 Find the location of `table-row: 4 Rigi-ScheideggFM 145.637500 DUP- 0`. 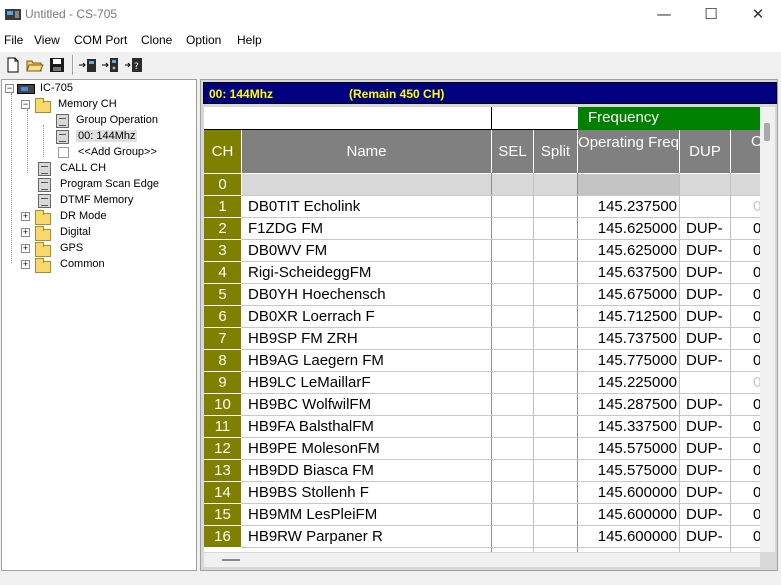

table-row: 4 Rigi-ScheideggFM 145.637500 DUP- 0 is located at coordinates (482, 273).